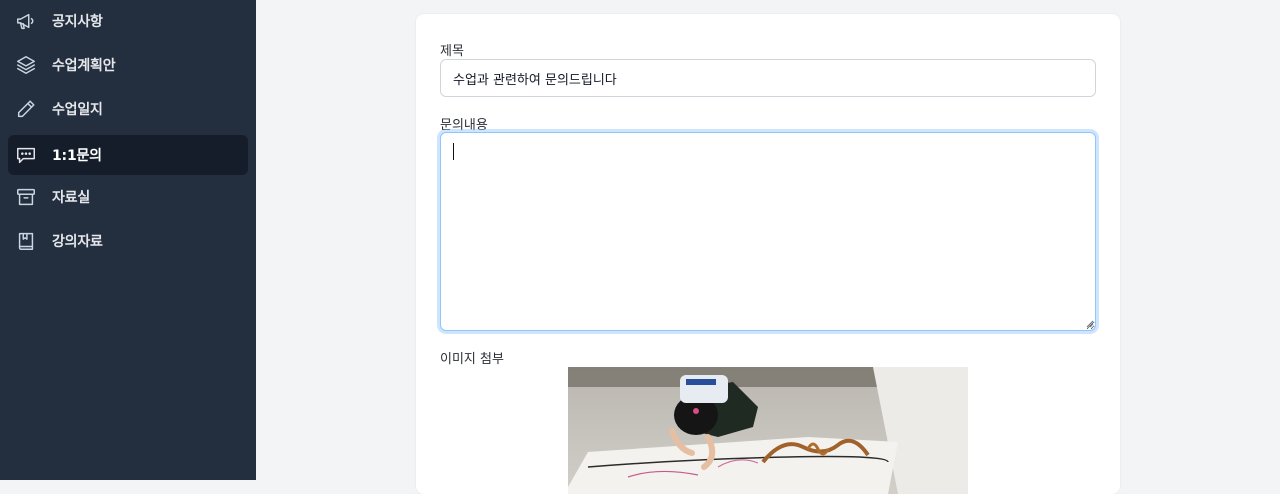 This screenshot has width=1280, height=494. I want to click on resize-grip-icon, so click(1090, 324).